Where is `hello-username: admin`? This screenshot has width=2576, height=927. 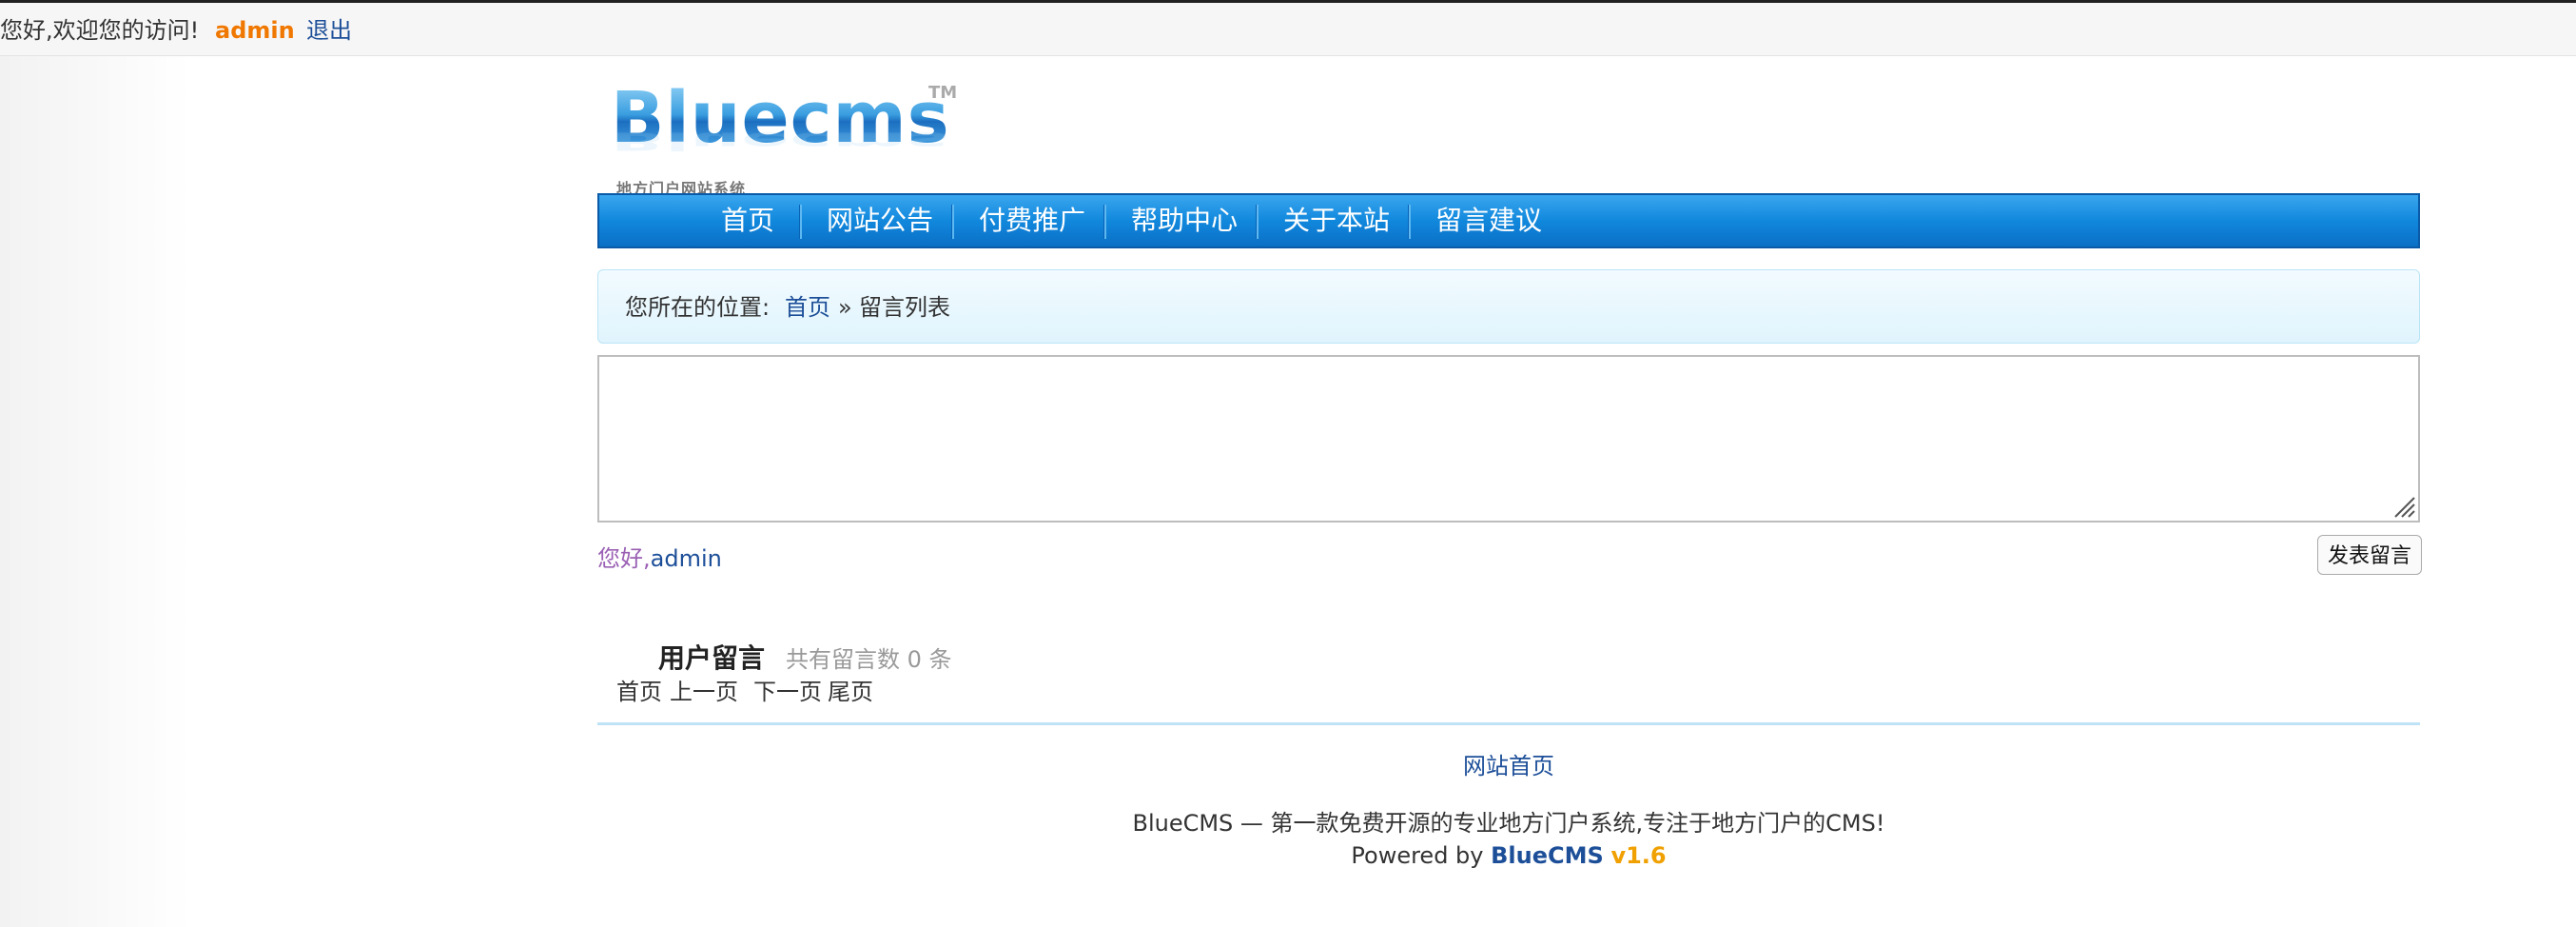 hello-username: admin is located at coordinates (686, 558).